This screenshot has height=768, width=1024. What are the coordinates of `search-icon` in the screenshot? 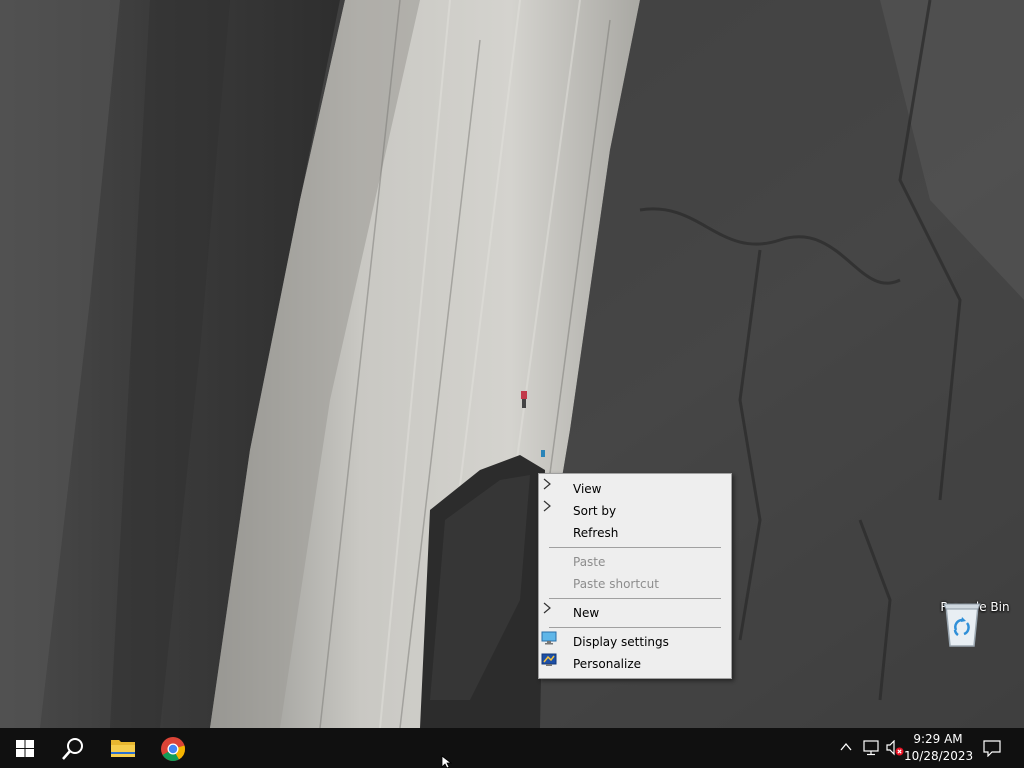 It's located at (72, 749).